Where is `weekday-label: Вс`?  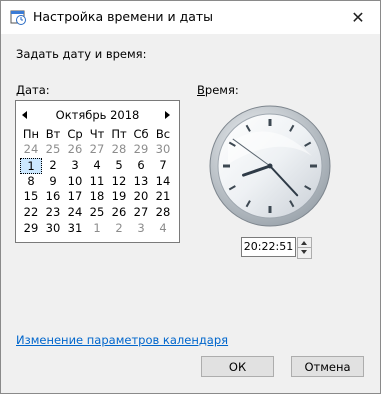
weekday-label: Вс is located at coordinates (163, 134).